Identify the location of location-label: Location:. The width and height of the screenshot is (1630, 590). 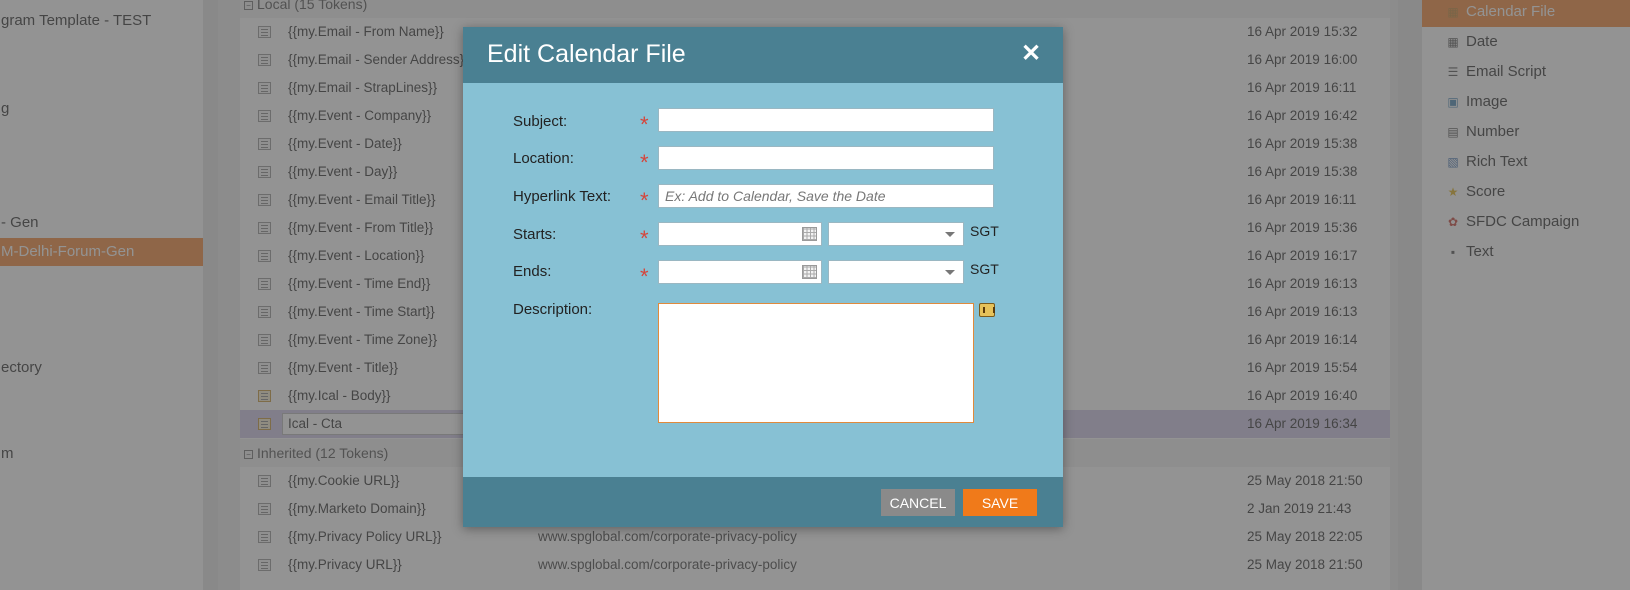
(543, 158).